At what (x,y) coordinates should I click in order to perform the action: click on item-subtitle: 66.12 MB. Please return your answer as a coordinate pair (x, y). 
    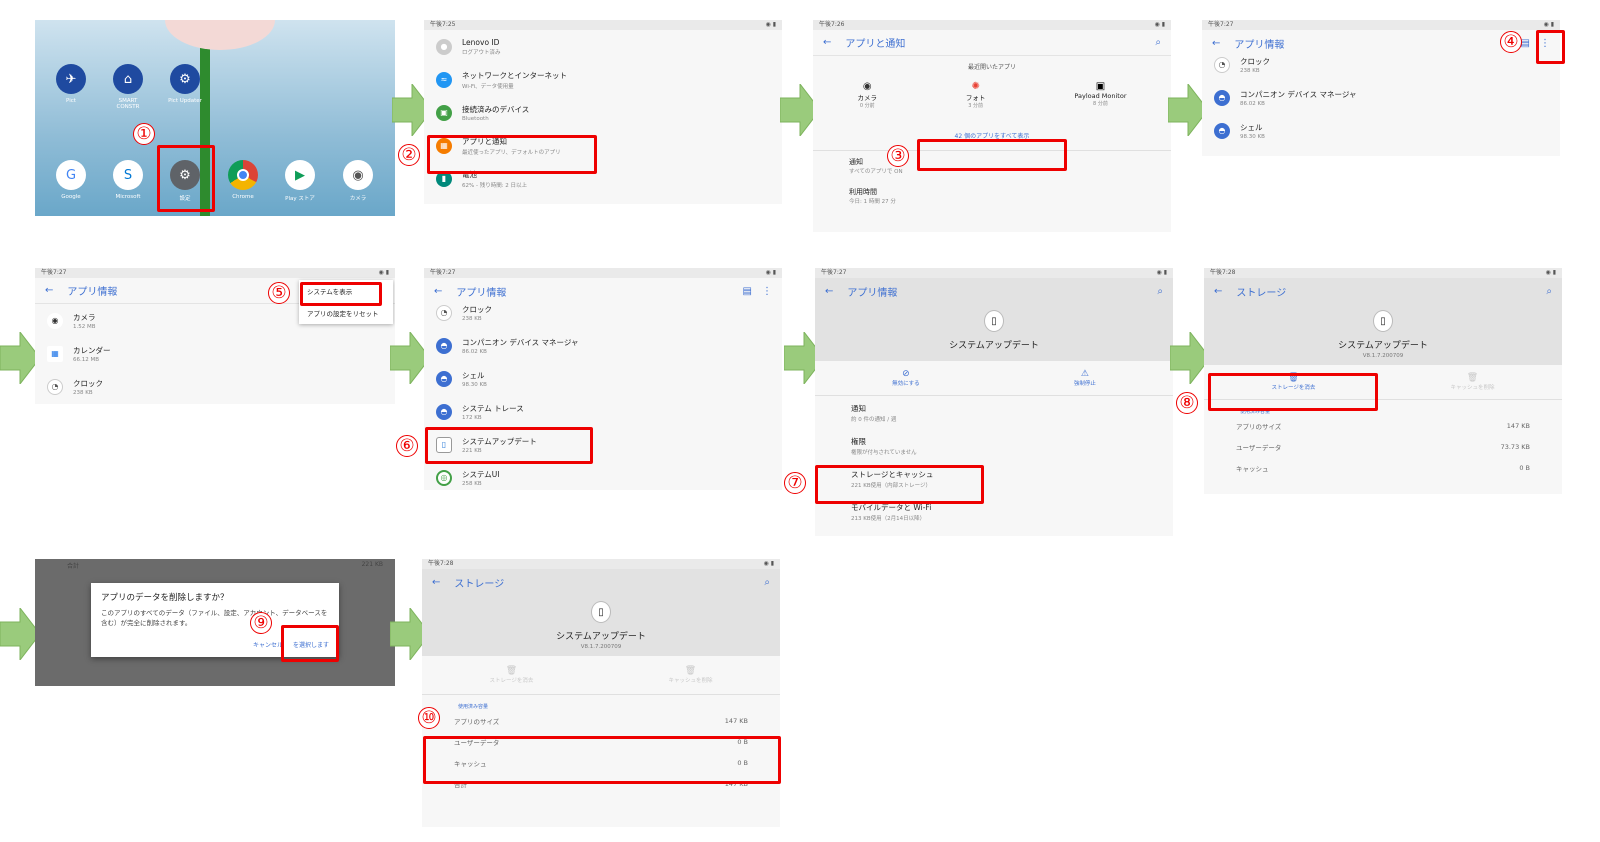
    Looking at the image, I should click on (86, 359).